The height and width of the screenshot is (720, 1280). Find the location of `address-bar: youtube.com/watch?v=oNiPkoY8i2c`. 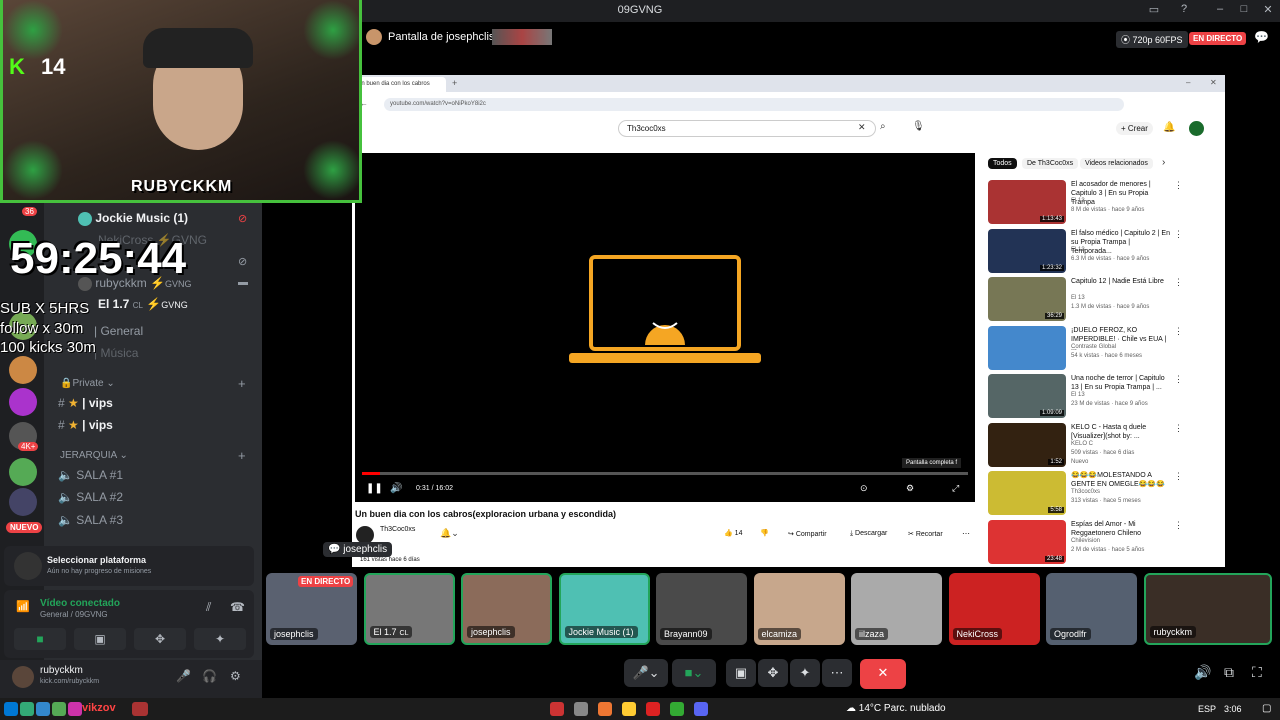

address-bar: youtube.com/watch?v=oNiPkoY8i2c is located at coordinates (754, 104).